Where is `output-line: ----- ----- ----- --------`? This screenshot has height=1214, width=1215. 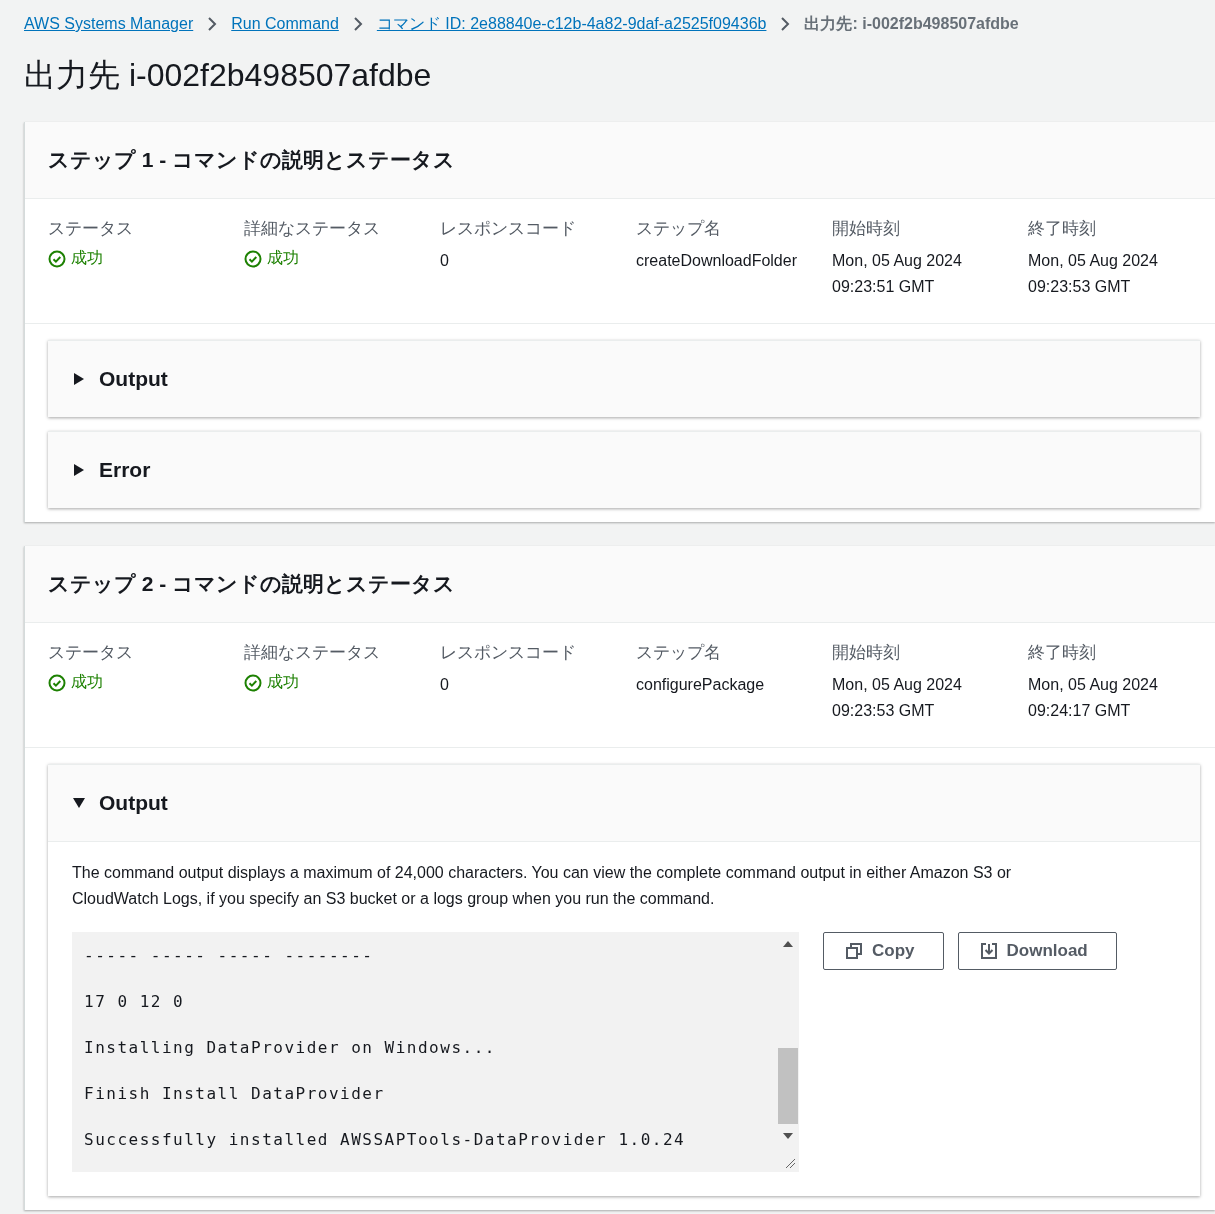 output-line: ----- ----- ----- -------- is located at coordinates (229, 956).